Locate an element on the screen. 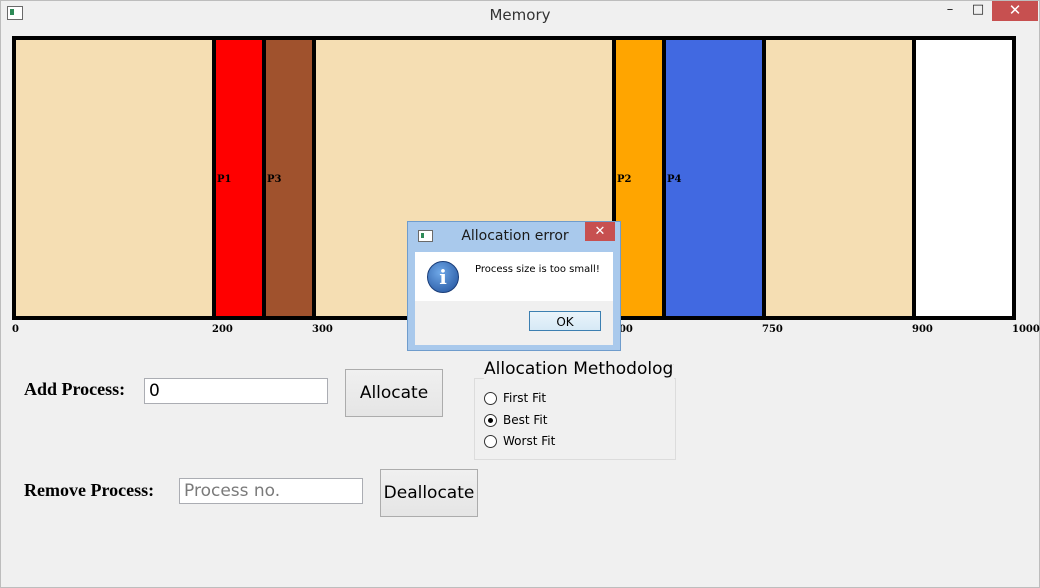  radio-label: Worst Fit is located at coordinates (529, 441).